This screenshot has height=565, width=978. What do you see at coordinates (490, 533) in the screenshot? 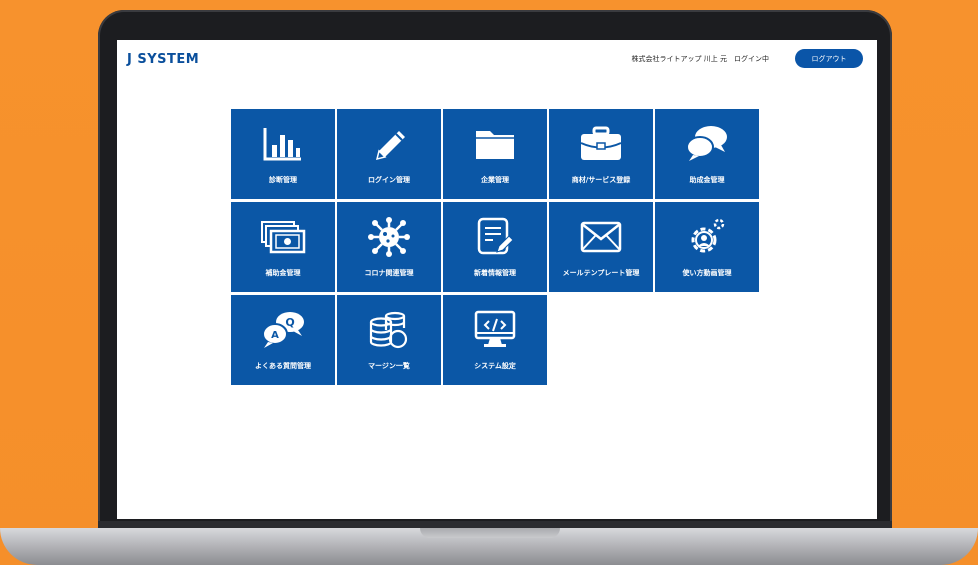
I see `laptop-notch` at bounding box center [490, 533].